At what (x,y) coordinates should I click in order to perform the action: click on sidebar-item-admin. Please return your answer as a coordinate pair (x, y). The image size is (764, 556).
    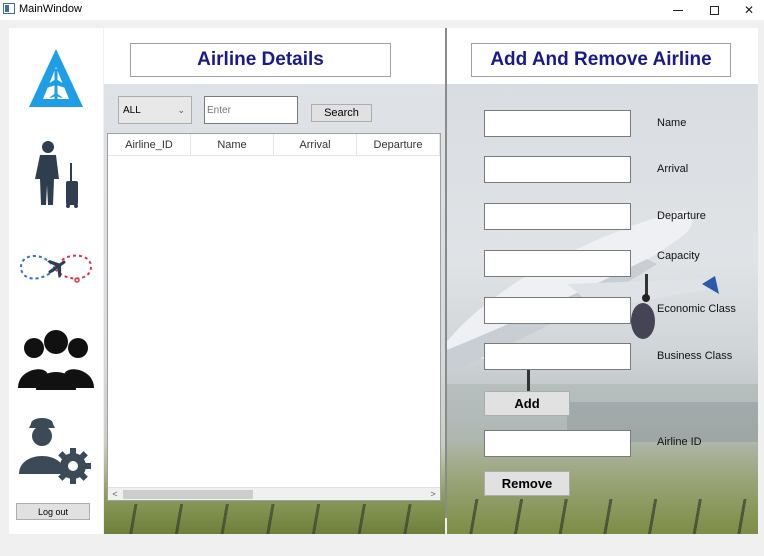
    Looking at the image, I should click on (56, 452).